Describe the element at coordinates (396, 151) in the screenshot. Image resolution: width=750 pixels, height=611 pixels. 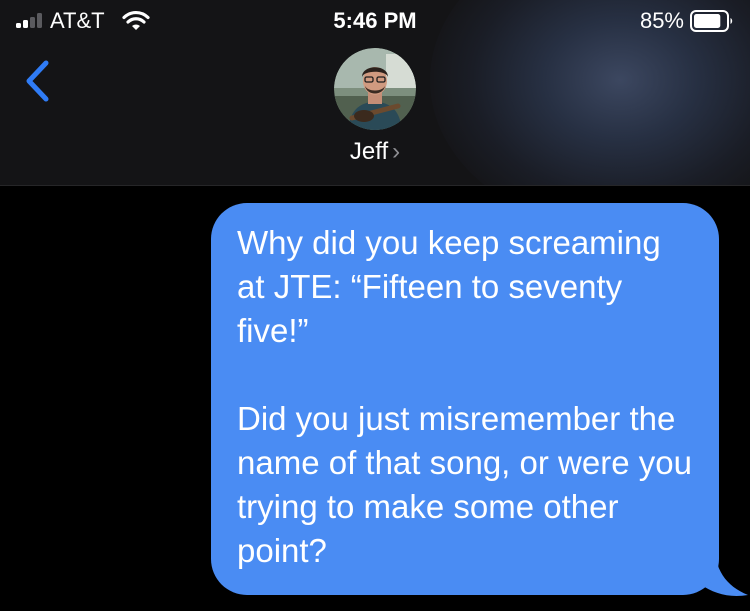
I see `chevron-right-icon: ›` at that location.